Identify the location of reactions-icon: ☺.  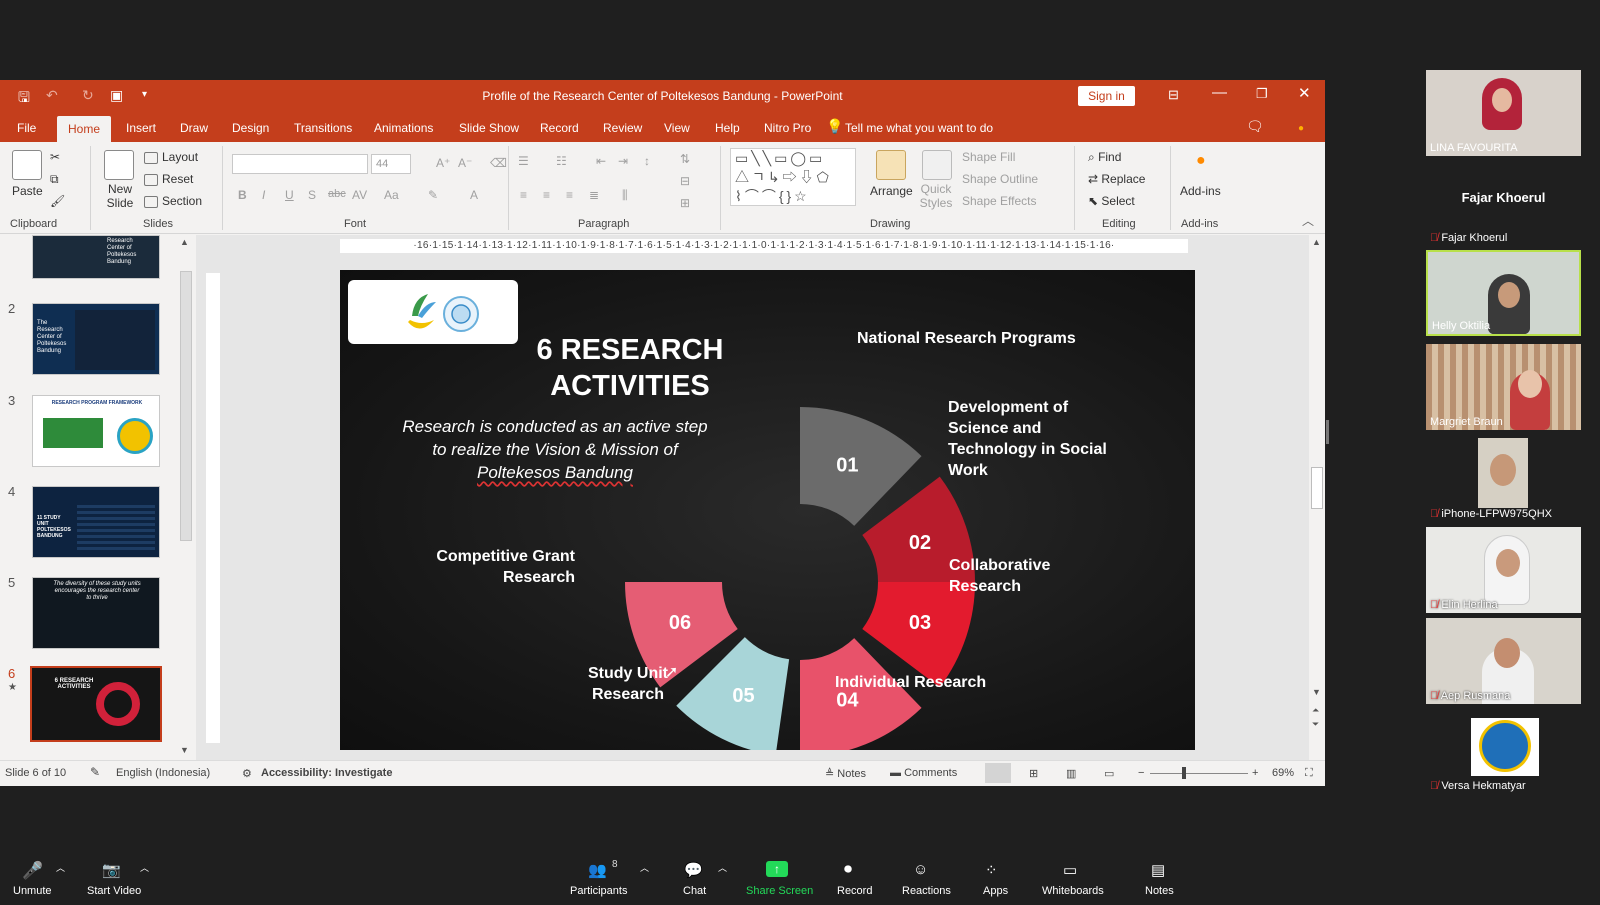
(923, 869).